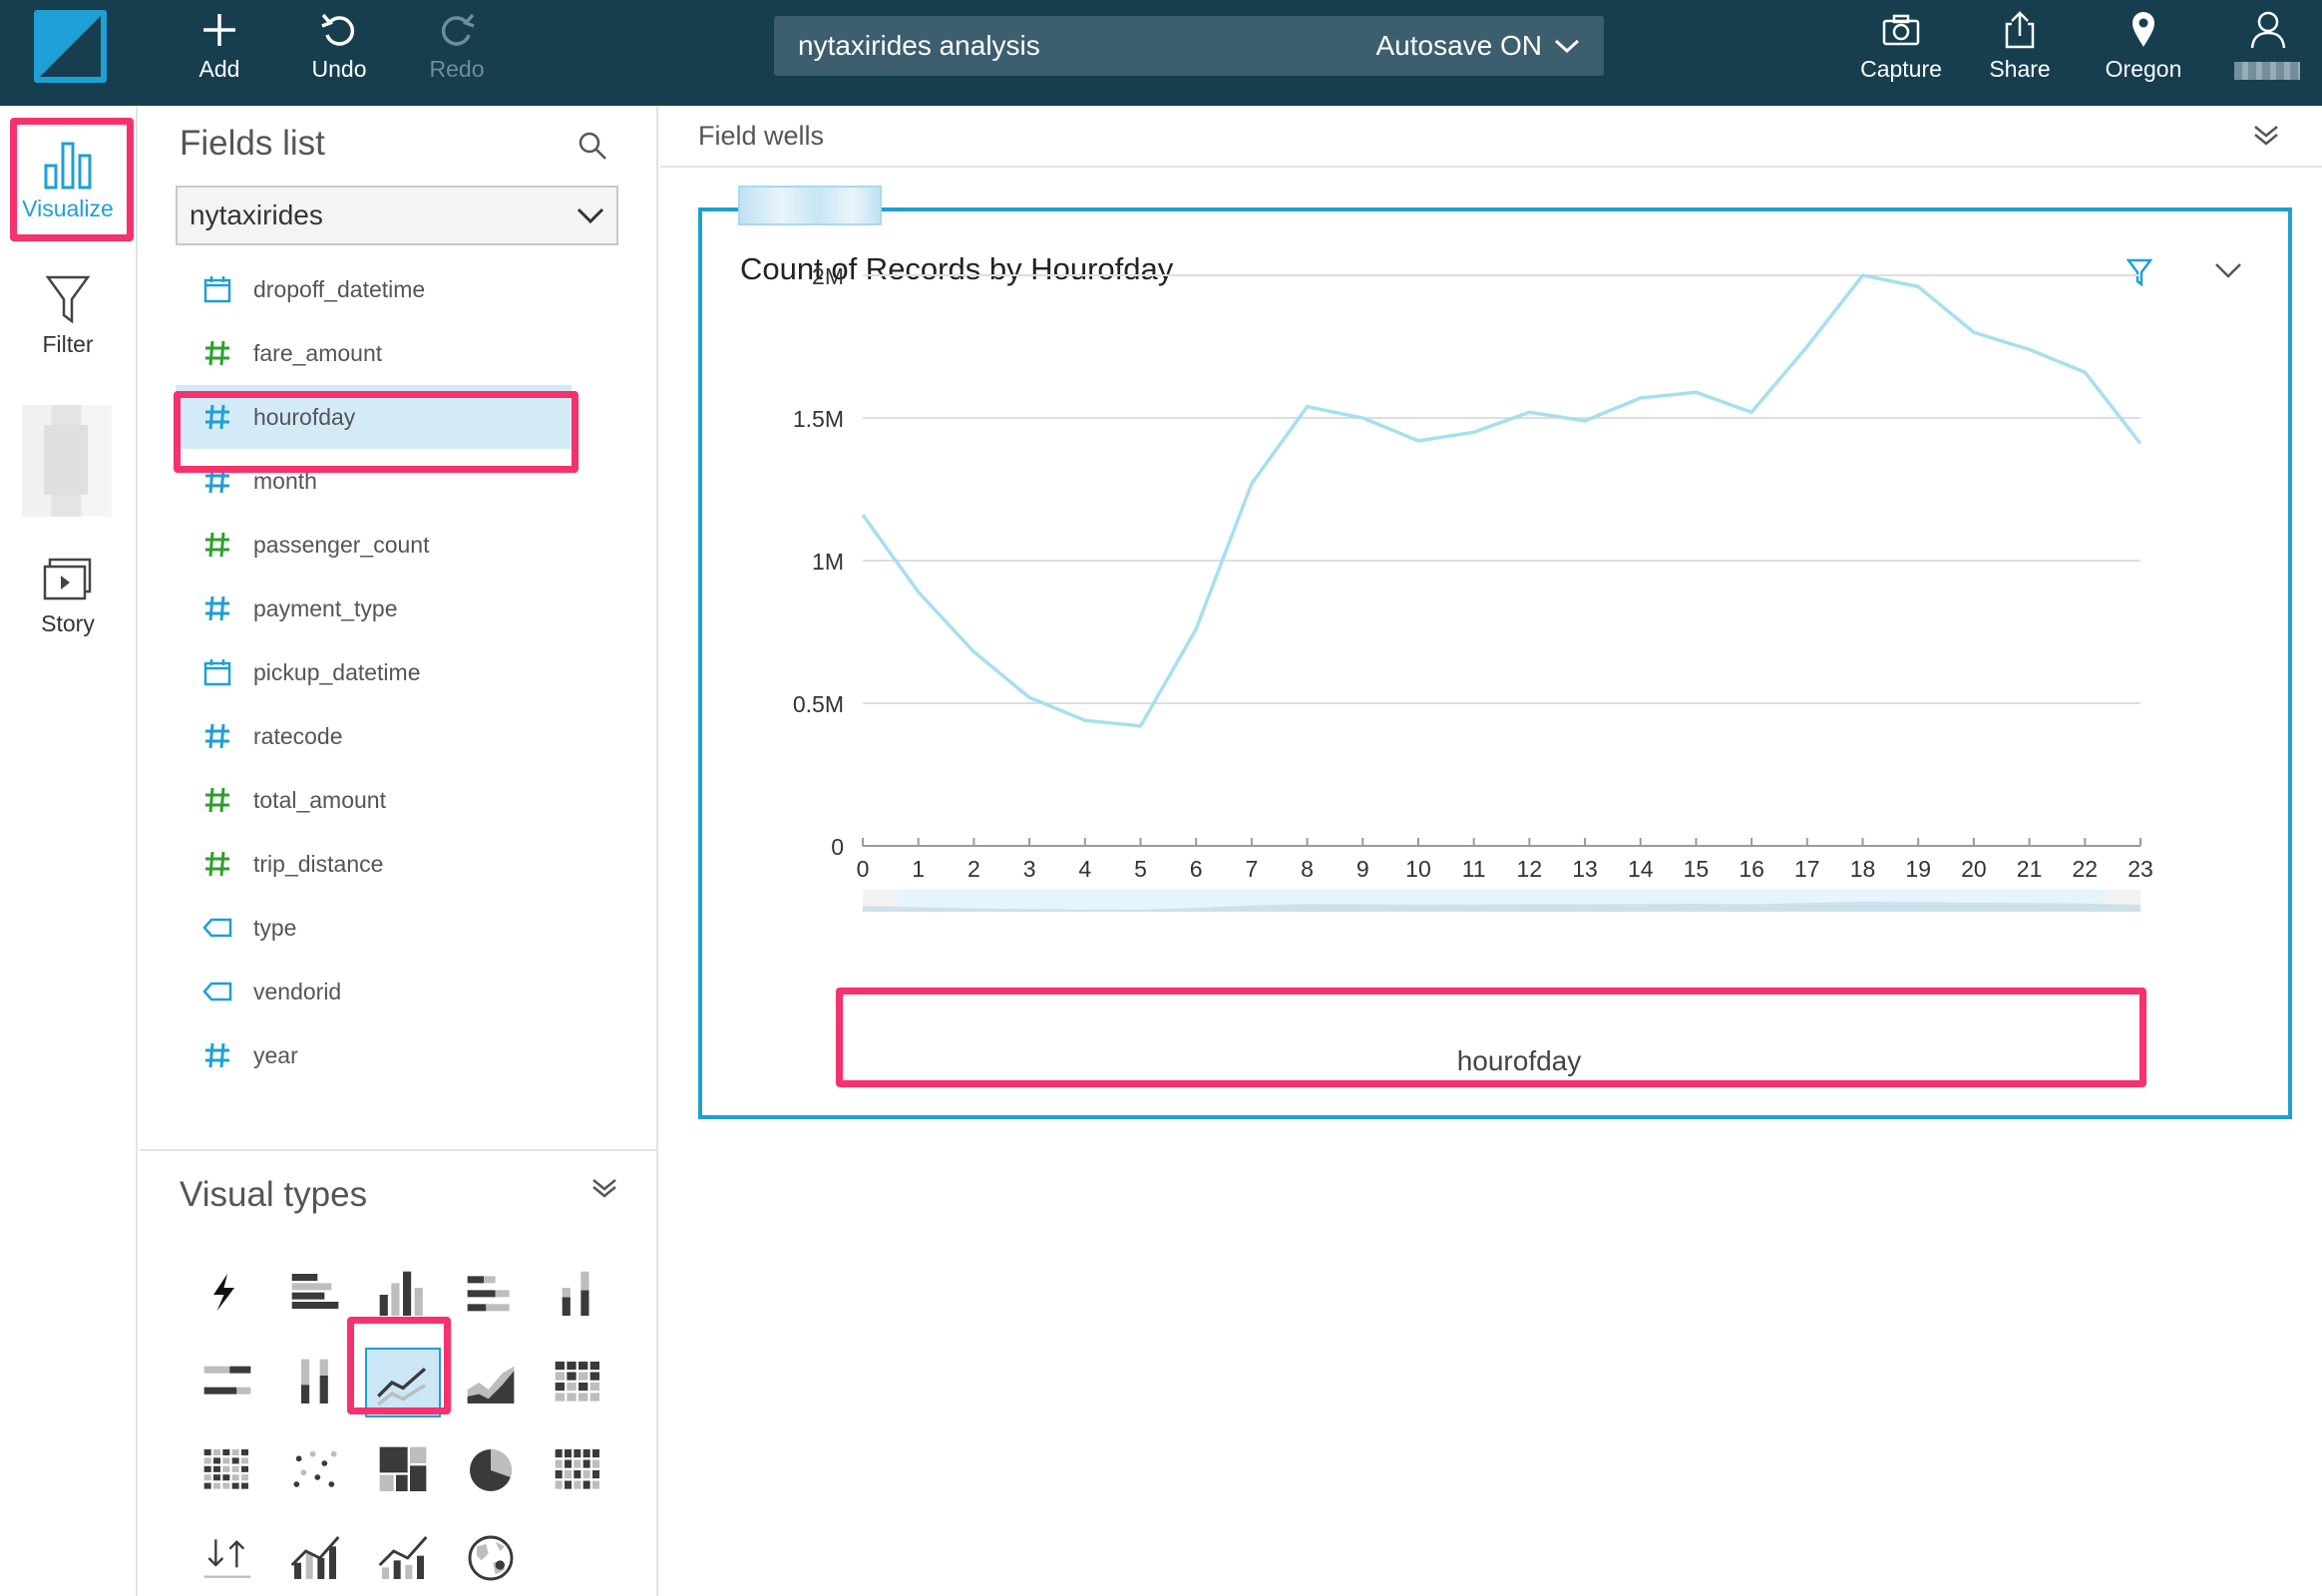 Image resolution: width=2322 pixels, height=1596 pixels. I want to click on x-tick-label: 14, so click(1641, 869).